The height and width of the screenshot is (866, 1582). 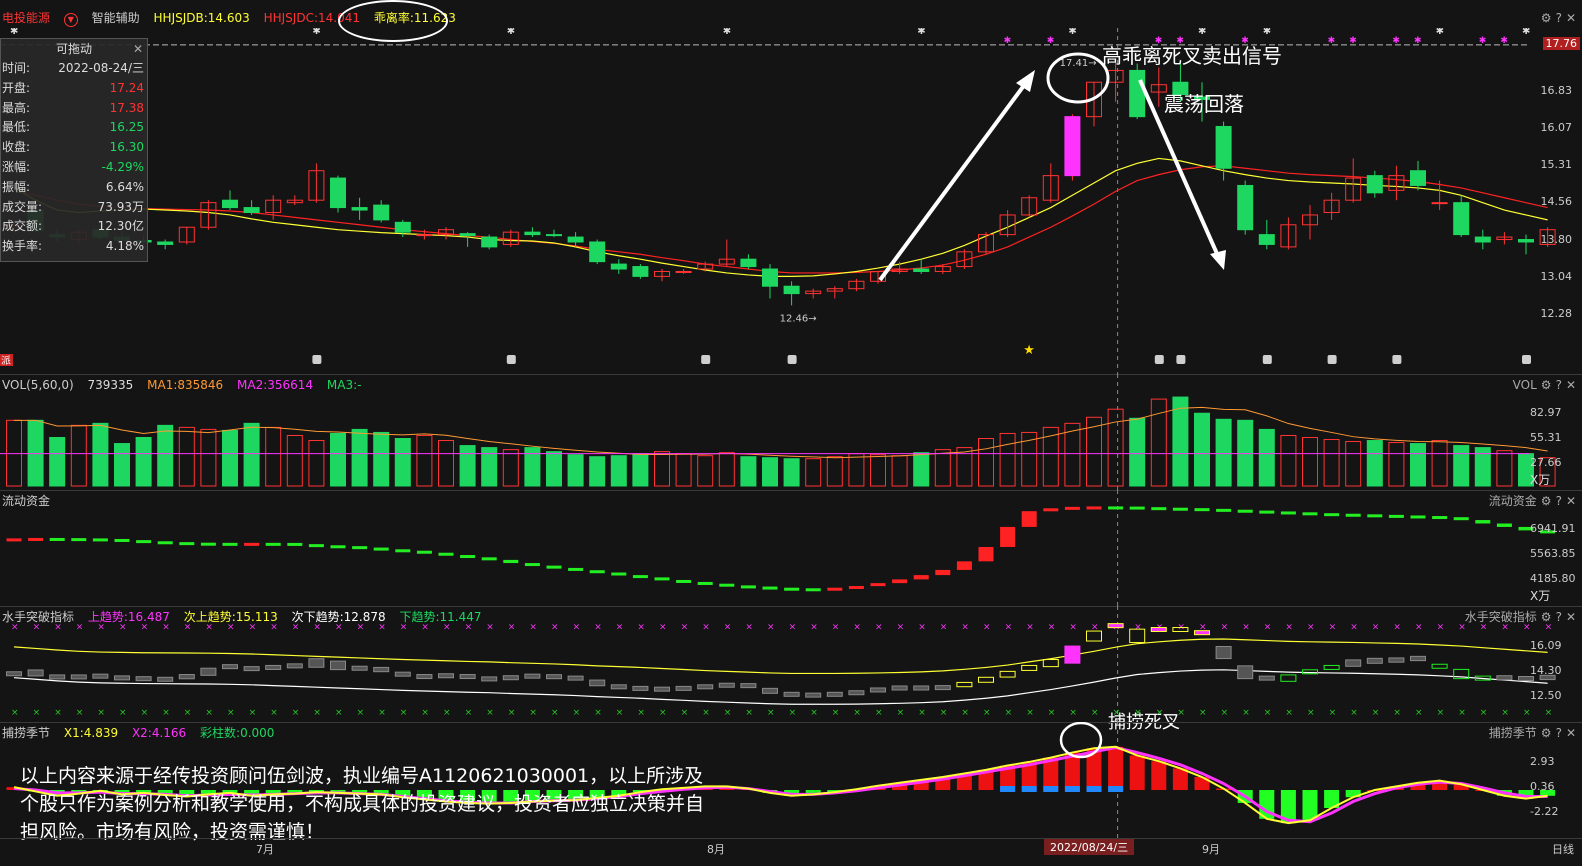 What do you see at coordinates (16, 87) in the screenshot?
I see `info-key: 开盘:` at bounding box center [16, 87].